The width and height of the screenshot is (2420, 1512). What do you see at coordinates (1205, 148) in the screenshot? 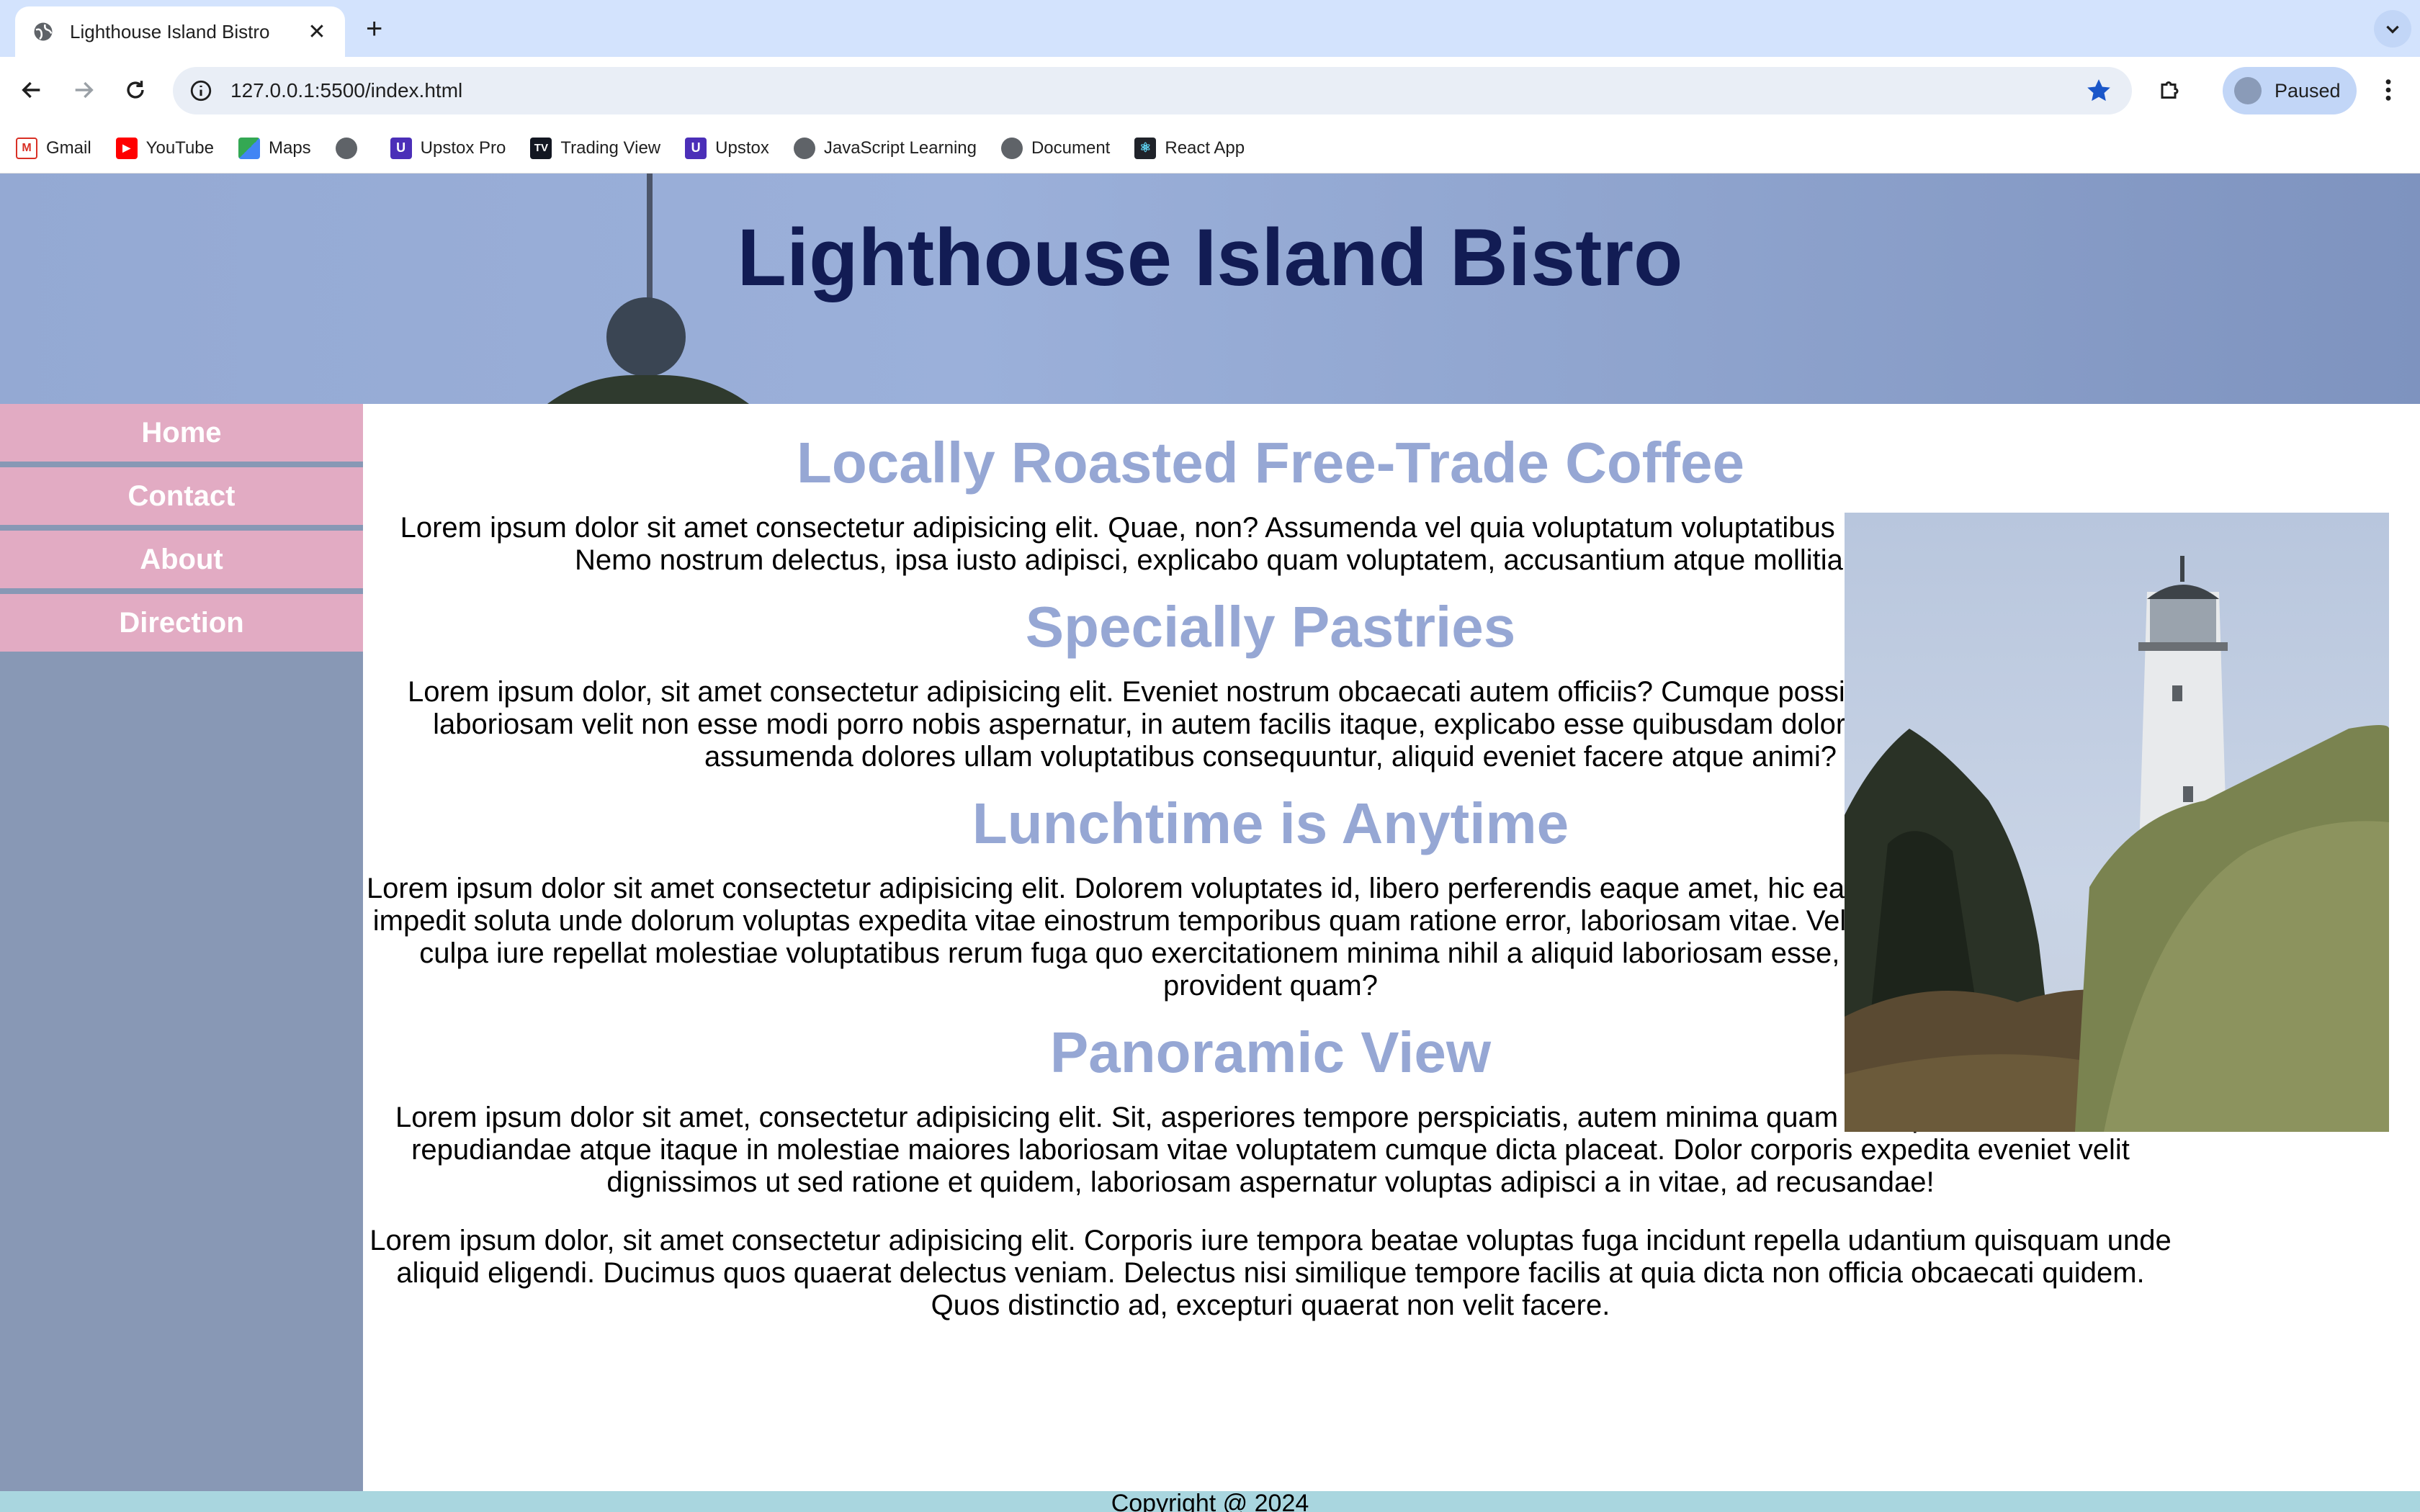
I see `bookmark-label: React App` at bounding box center [1205, 148].